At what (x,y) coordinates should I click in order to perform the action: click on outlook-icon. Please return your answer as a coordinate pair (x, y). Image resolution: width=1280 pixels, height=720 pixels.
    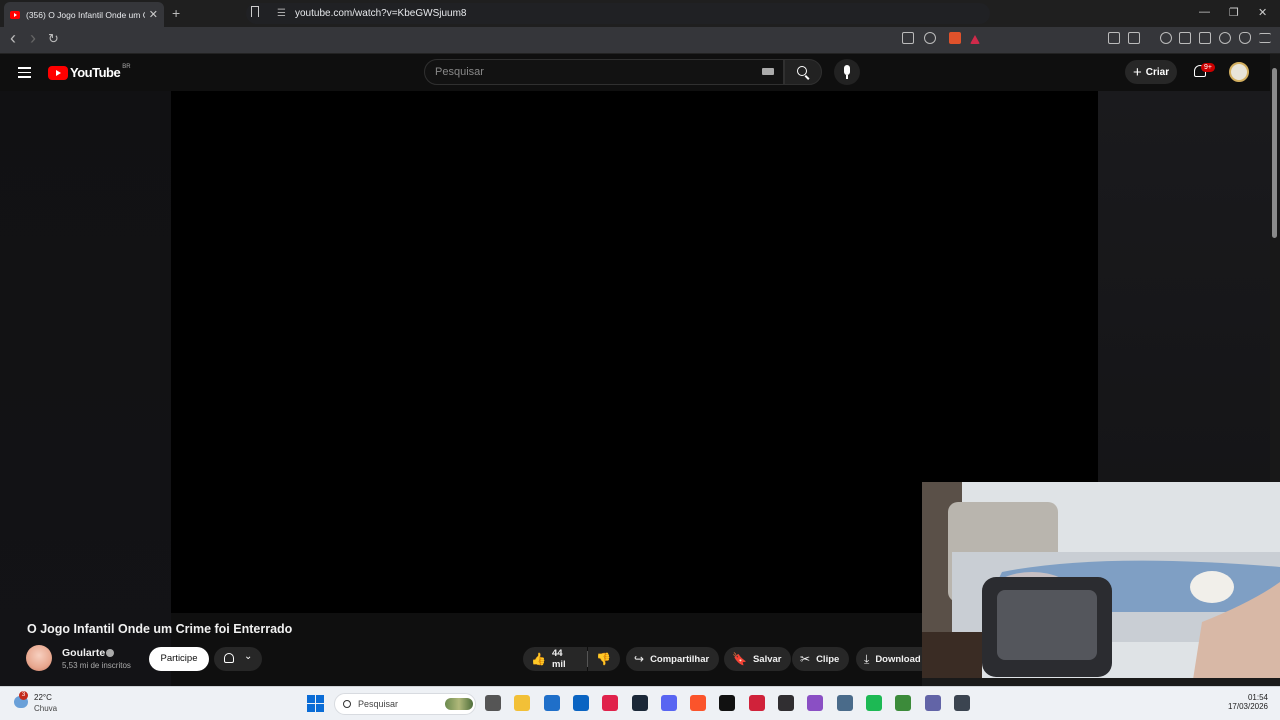
    Looking at the image, I should click on (581, 703).